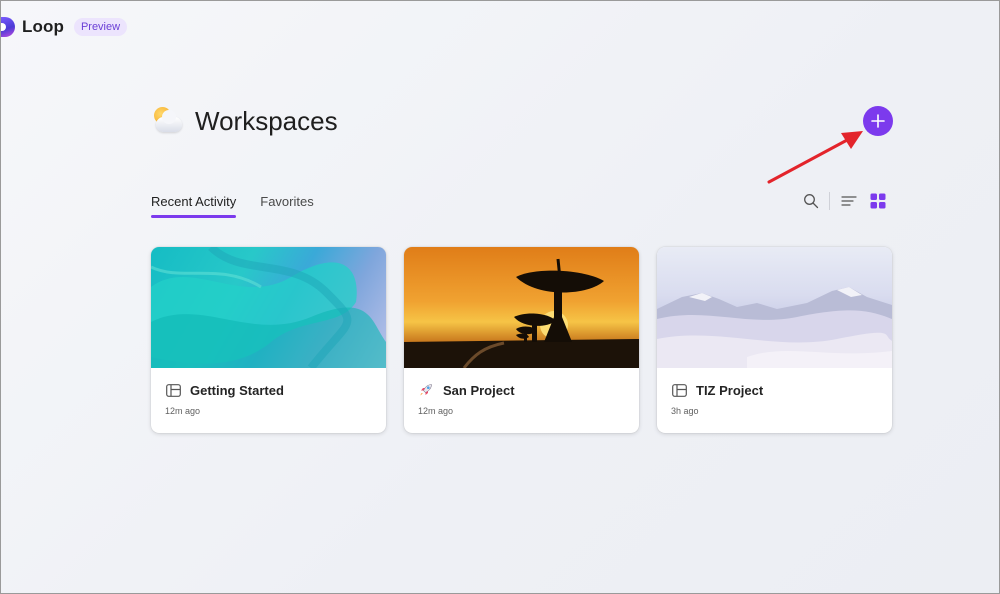 This screenshot has height=594, width=1000. What do you see at coordinates (426, 390) in the screenshot?
I see `rocket-icon` at bounding box center [426, 390].